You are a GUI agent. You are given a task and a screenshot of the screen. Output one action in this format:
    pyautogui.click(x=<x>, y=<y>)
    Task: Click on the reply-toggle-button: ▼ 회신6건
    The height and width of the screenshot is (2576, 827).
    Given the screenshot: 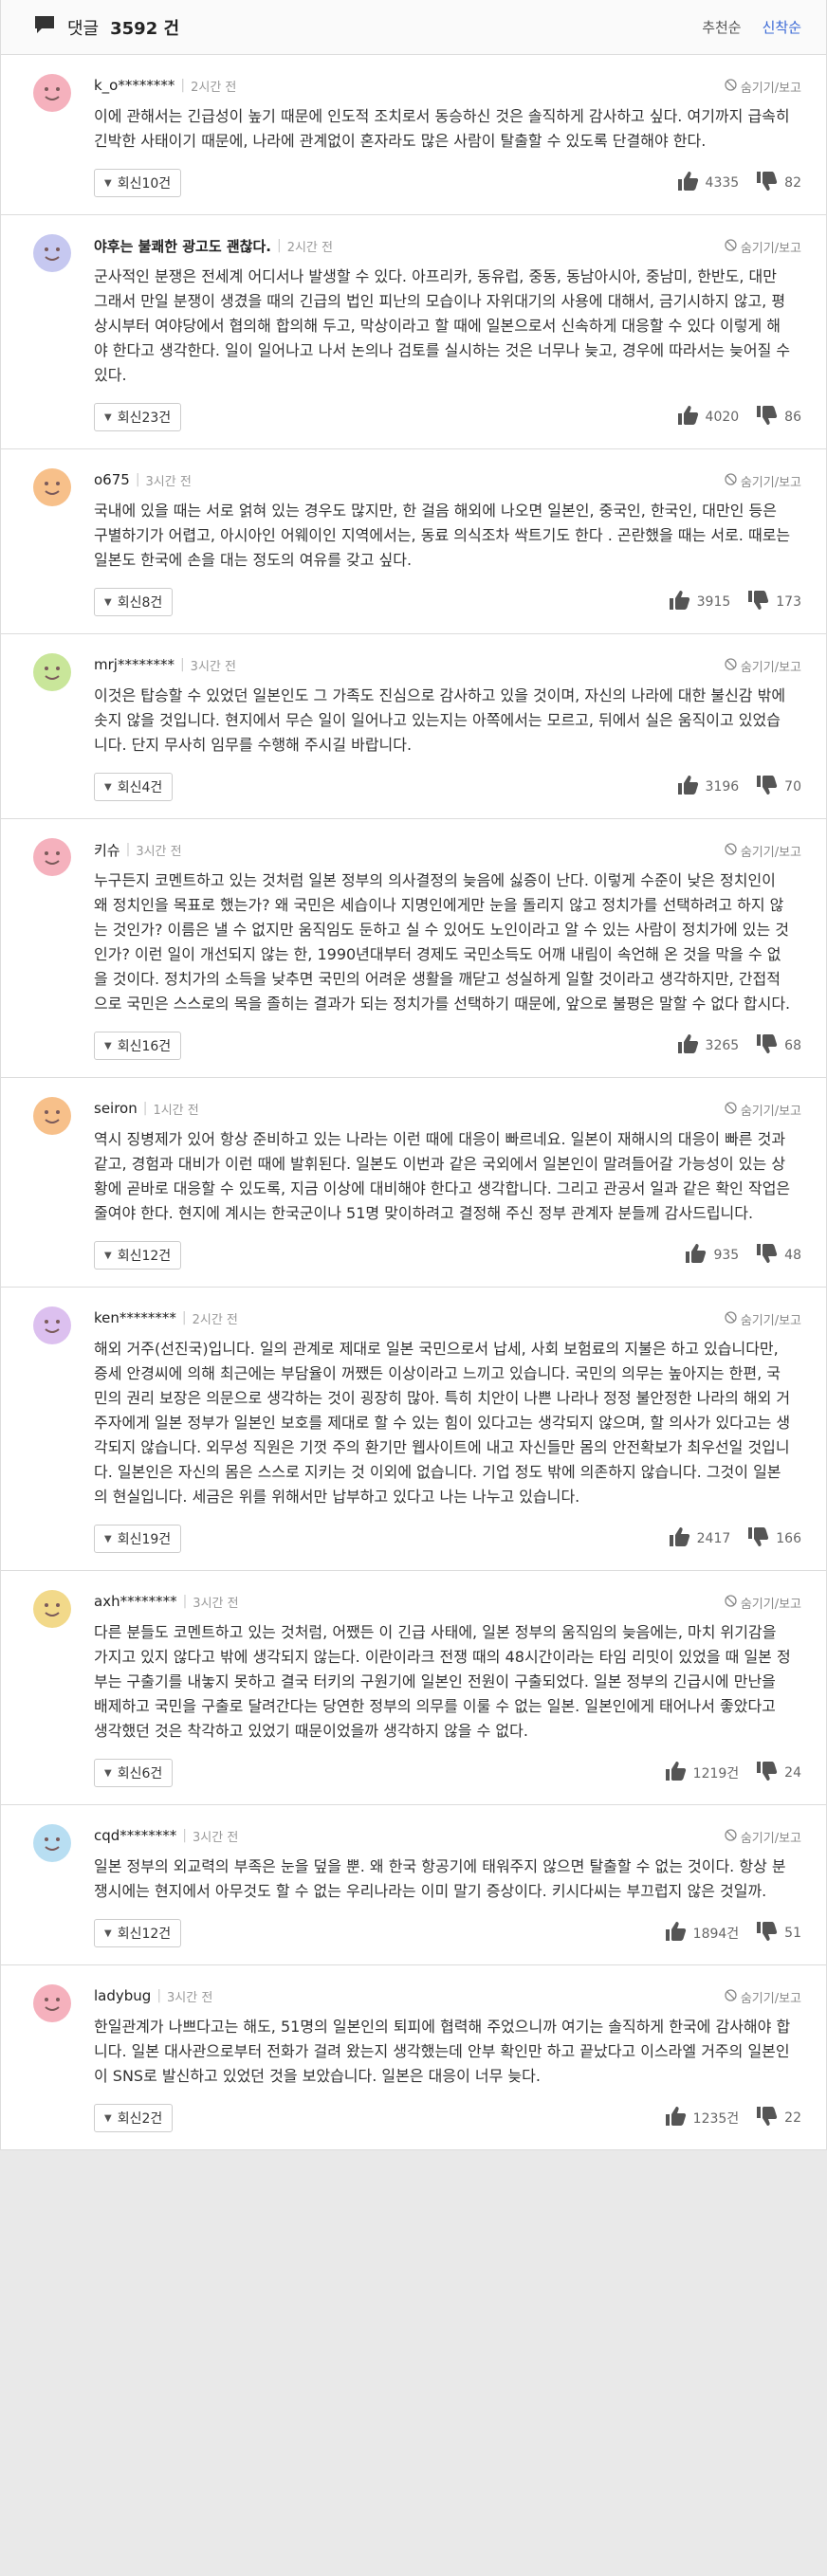 What is the action you would take?
    pyautogui.click(x=134, y=1773)
    